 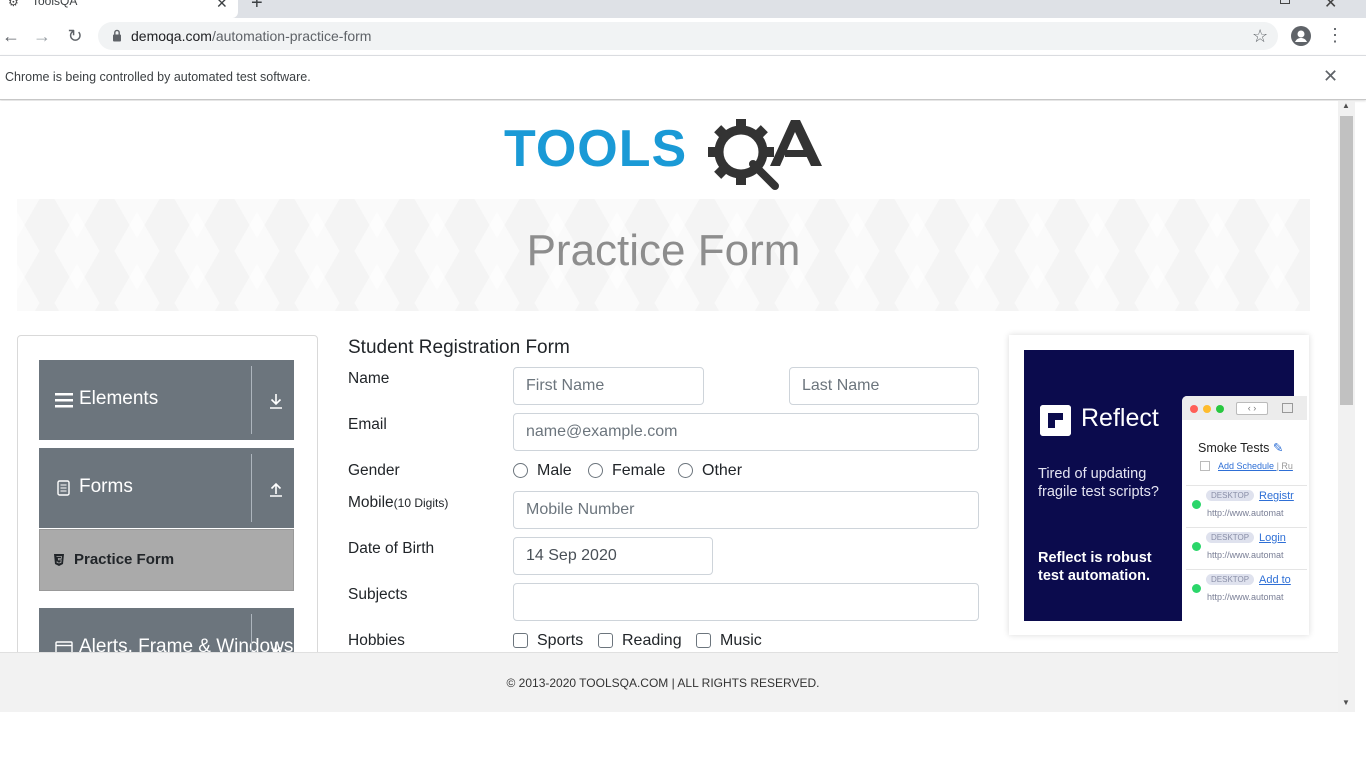 I want to click on ad-test-row: DESKTOP Add to http://www.automat, so click(x=1246, y=589).